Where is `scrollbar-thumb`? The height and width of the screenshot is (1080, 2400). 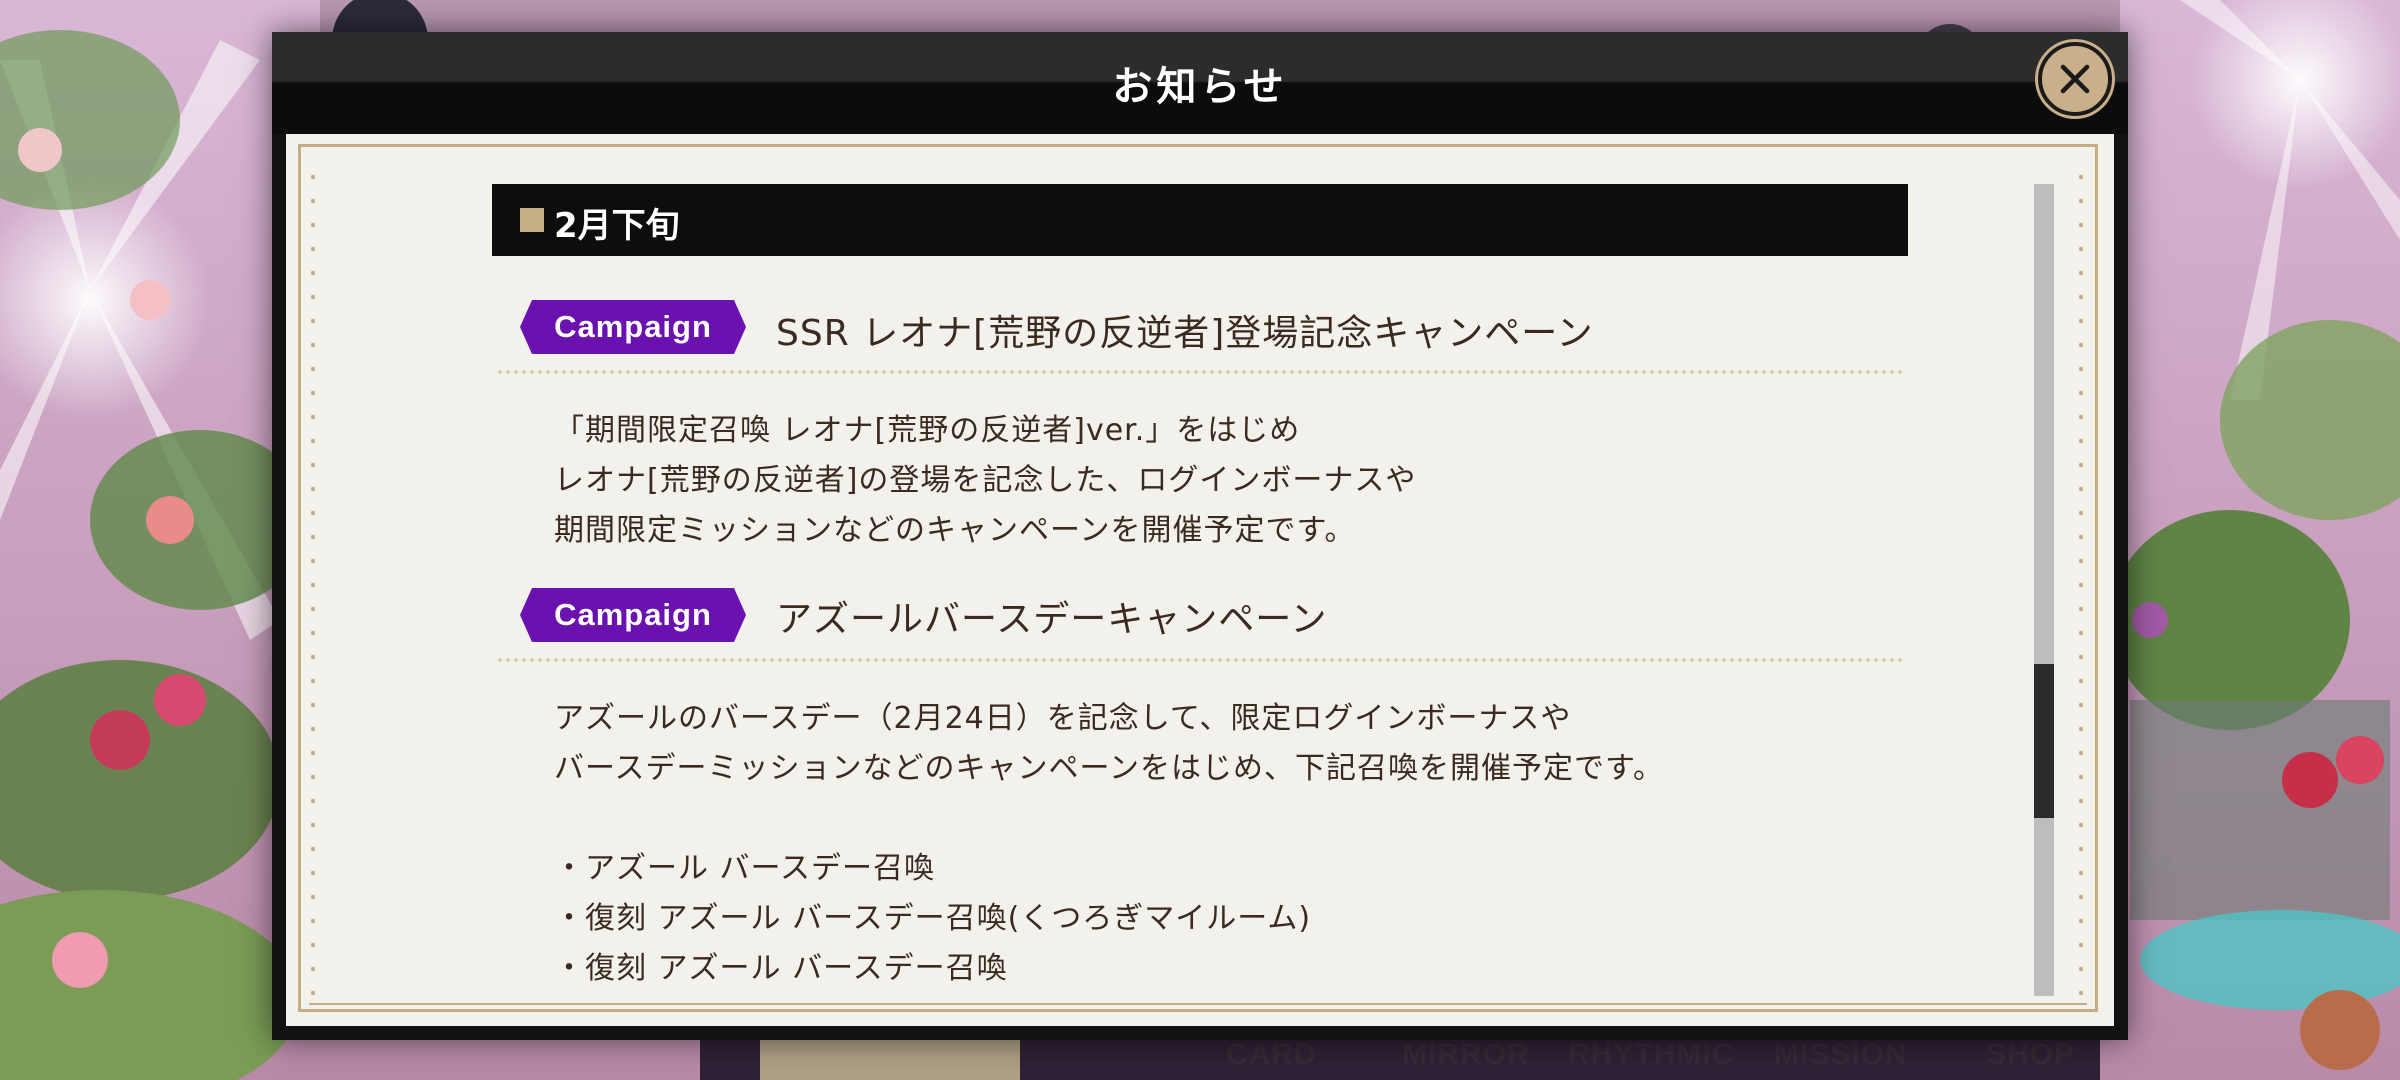
scrollbar-thumb is located at coordinates (2044, 741).